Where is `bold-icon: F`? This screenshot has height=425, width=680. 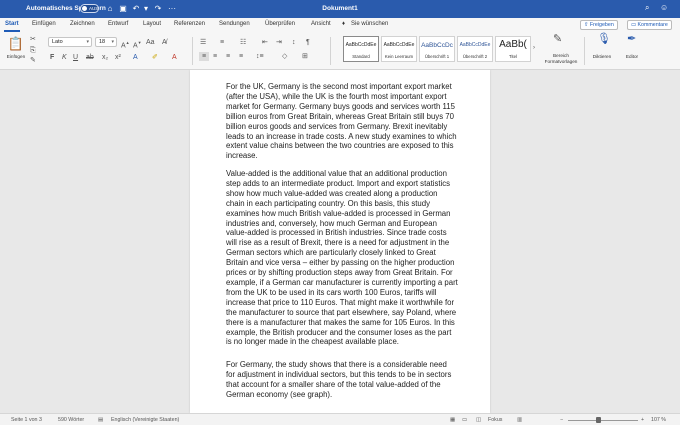 bold-icon: F is located at coordinates (52, 57).